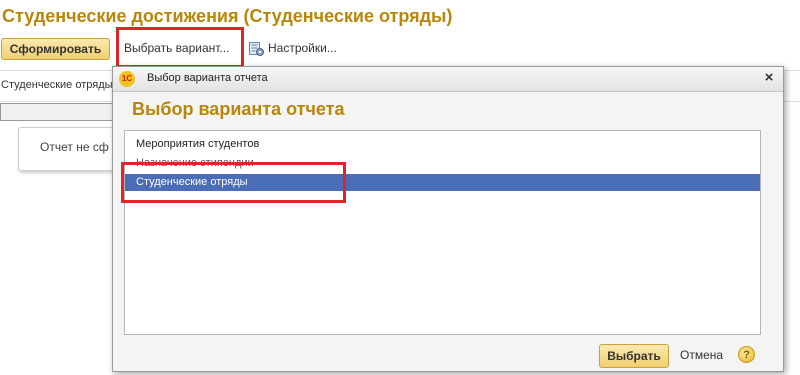  Describe the element at coordinates (634, 356) in the screenshot. I see `choose-button: Выбрать` at that location.